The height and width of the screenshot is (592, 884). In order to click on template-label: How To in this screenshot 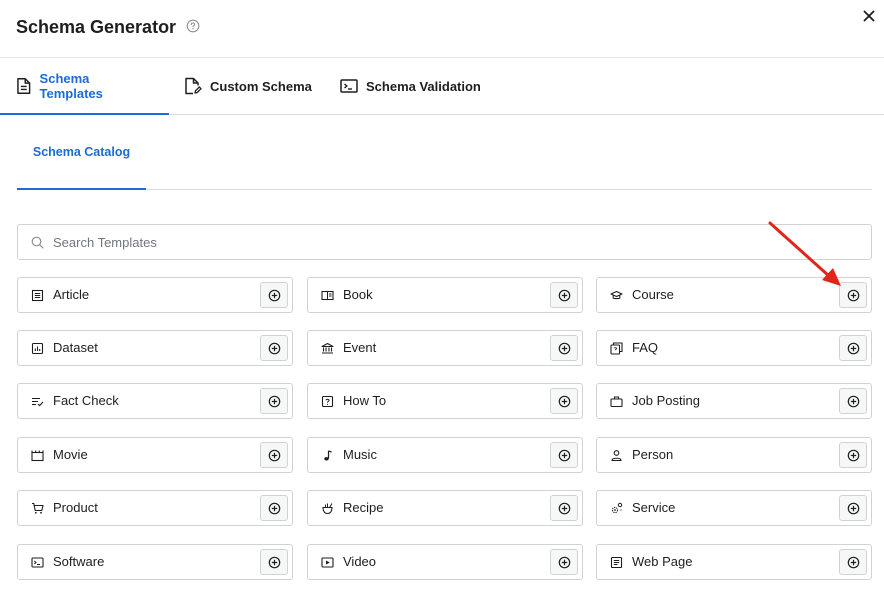, I will do `click(365, 400)`.